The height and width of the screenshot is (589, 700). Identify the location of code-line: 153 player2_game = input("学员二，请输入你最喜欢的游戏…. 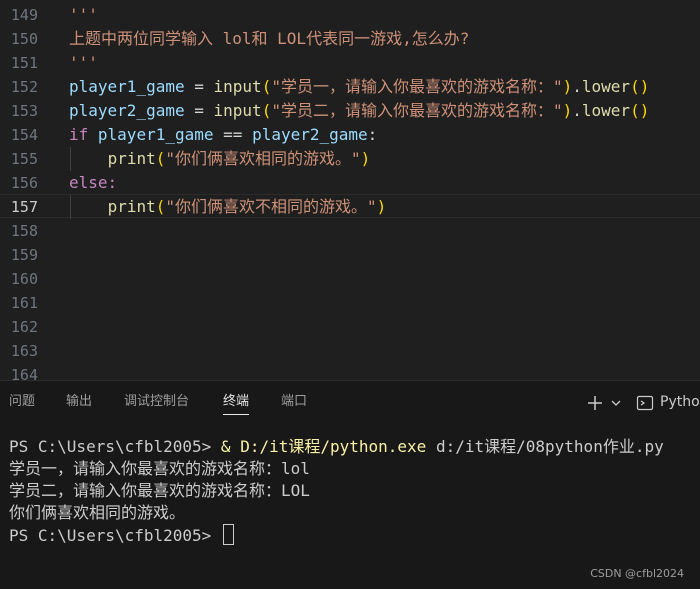
(350, 111).